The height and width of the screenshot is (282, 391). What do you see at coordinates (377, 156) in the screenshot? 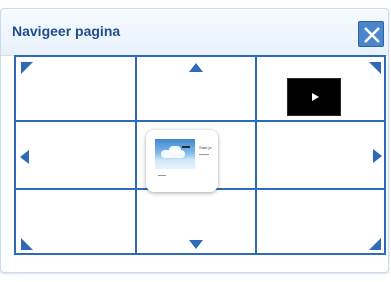
I see `arrow-right-icon` at bounding box center [377, 156].